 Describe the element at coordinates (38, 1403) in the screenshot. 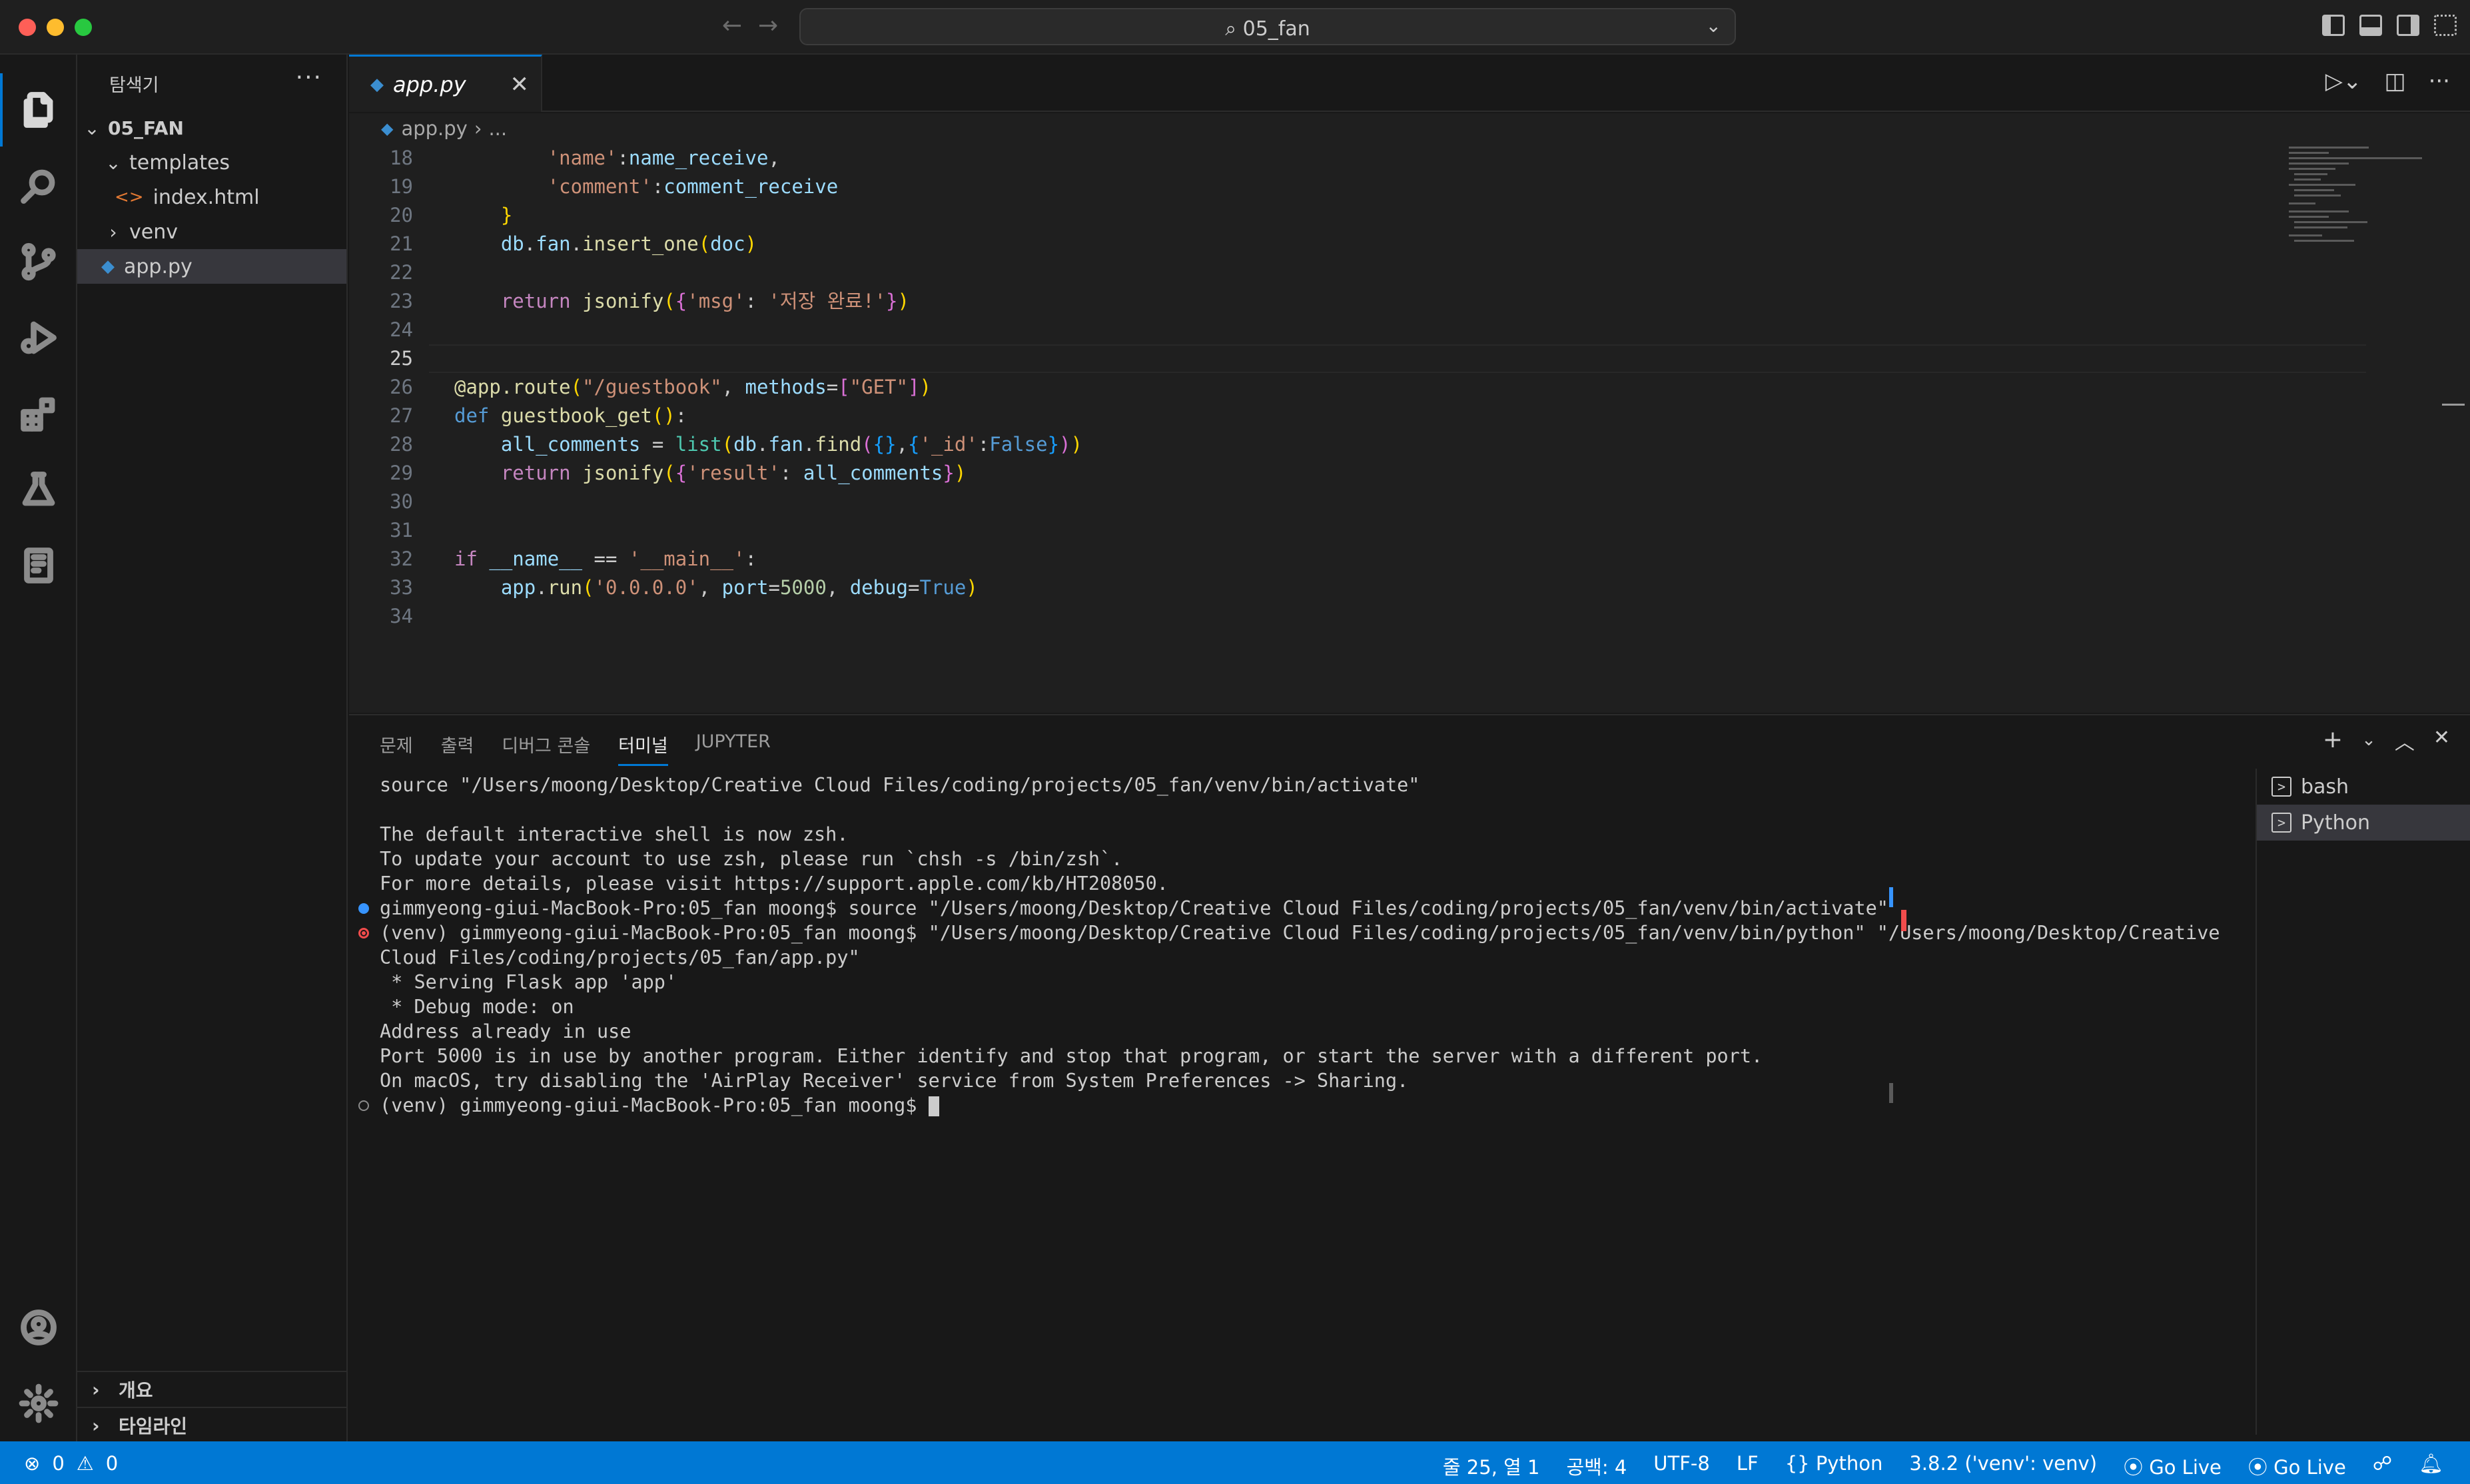

I see `gear-icon` at that location.